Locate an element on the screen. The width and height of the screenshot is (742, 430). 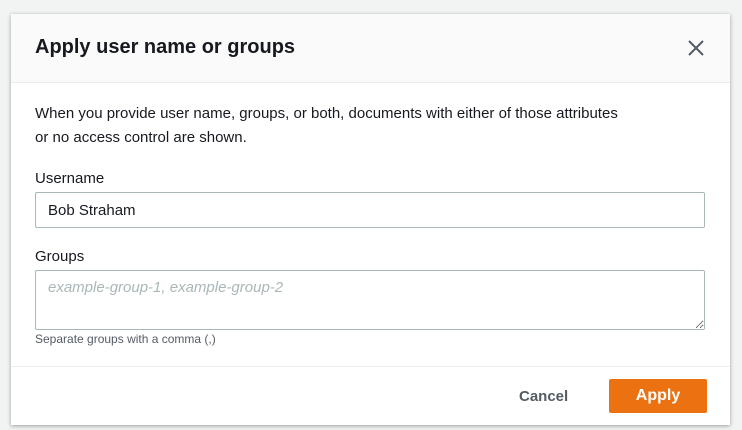
groups-label: Groups is located at coordinates (60, 256).